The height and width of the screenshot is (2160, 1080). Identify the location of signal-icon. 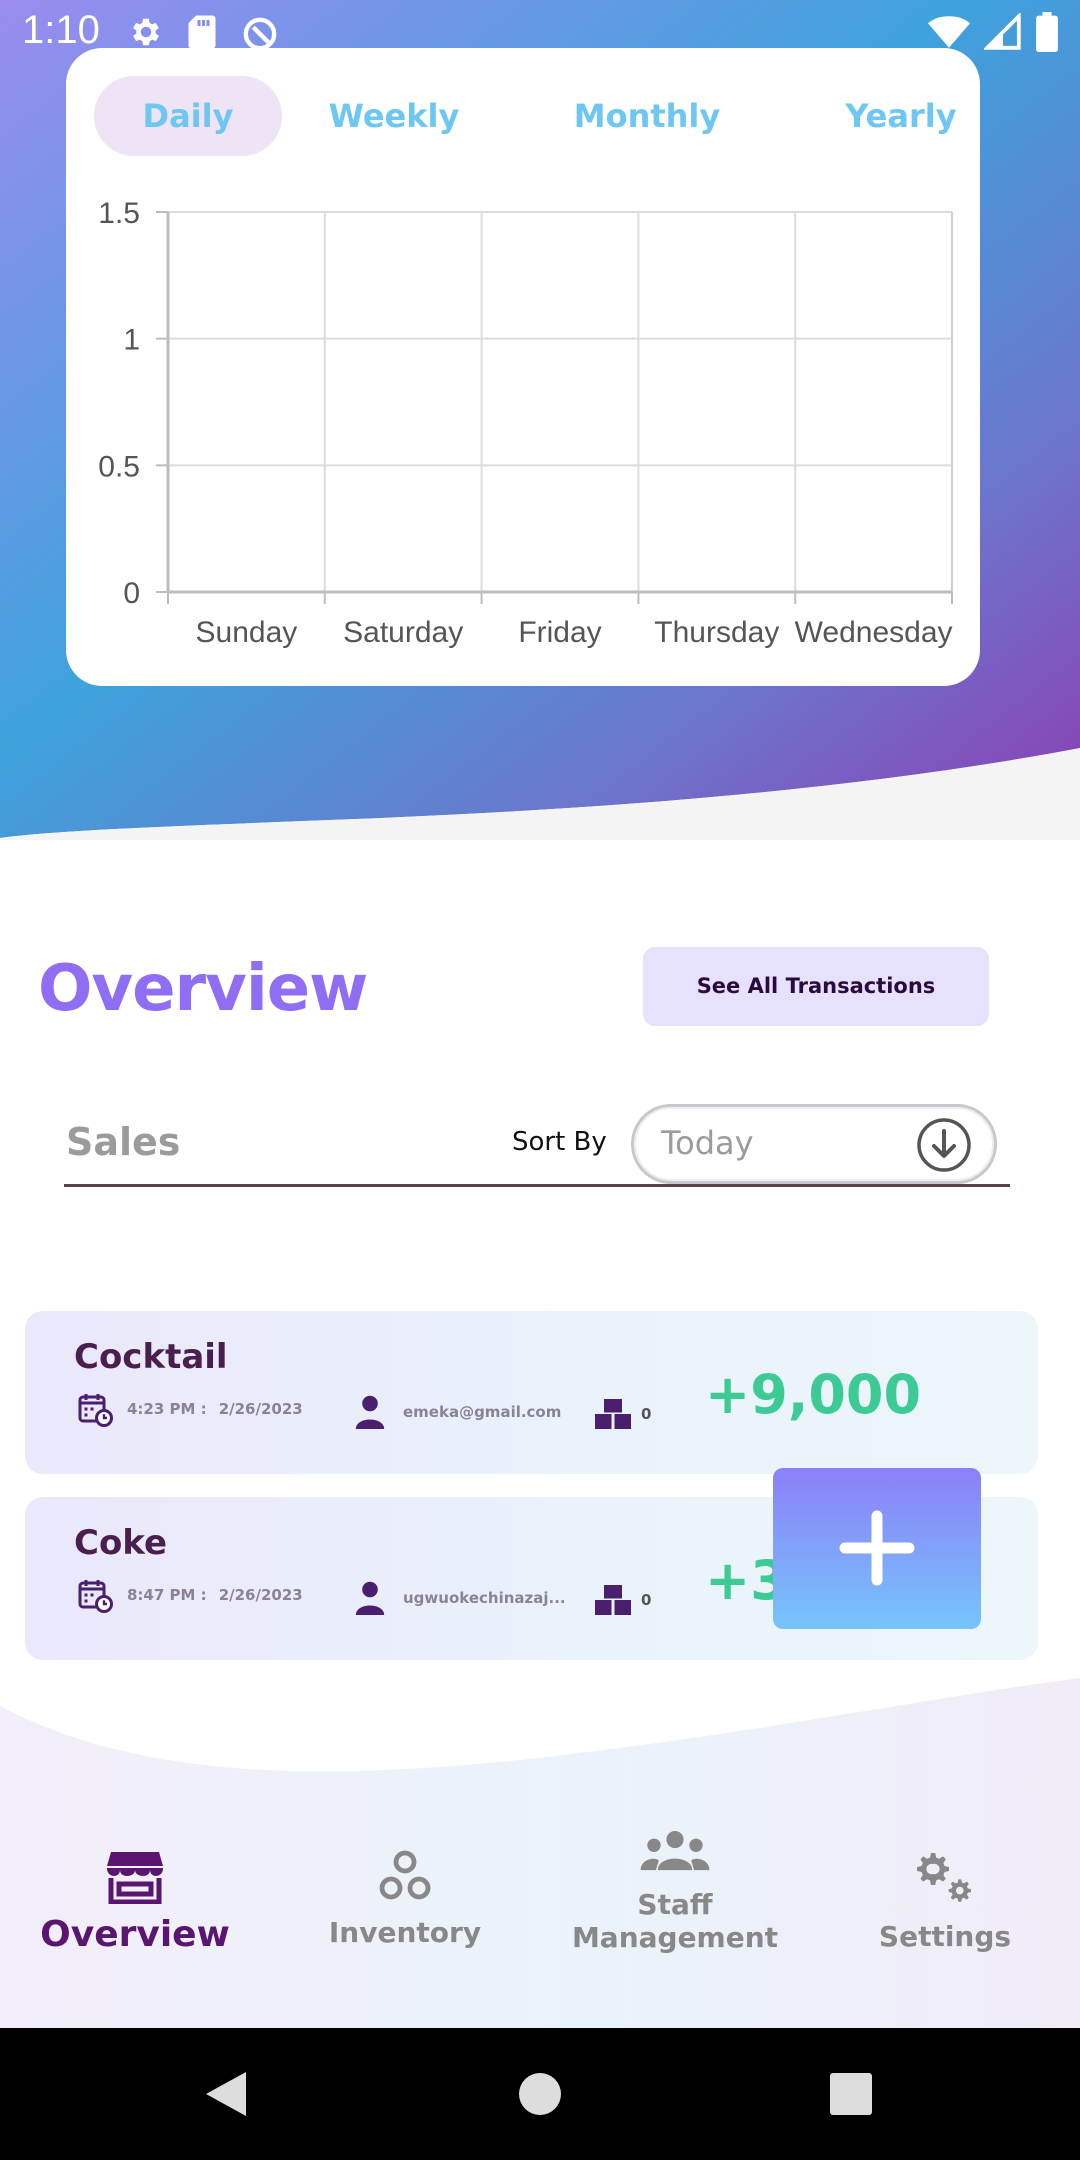
(1002, 31).